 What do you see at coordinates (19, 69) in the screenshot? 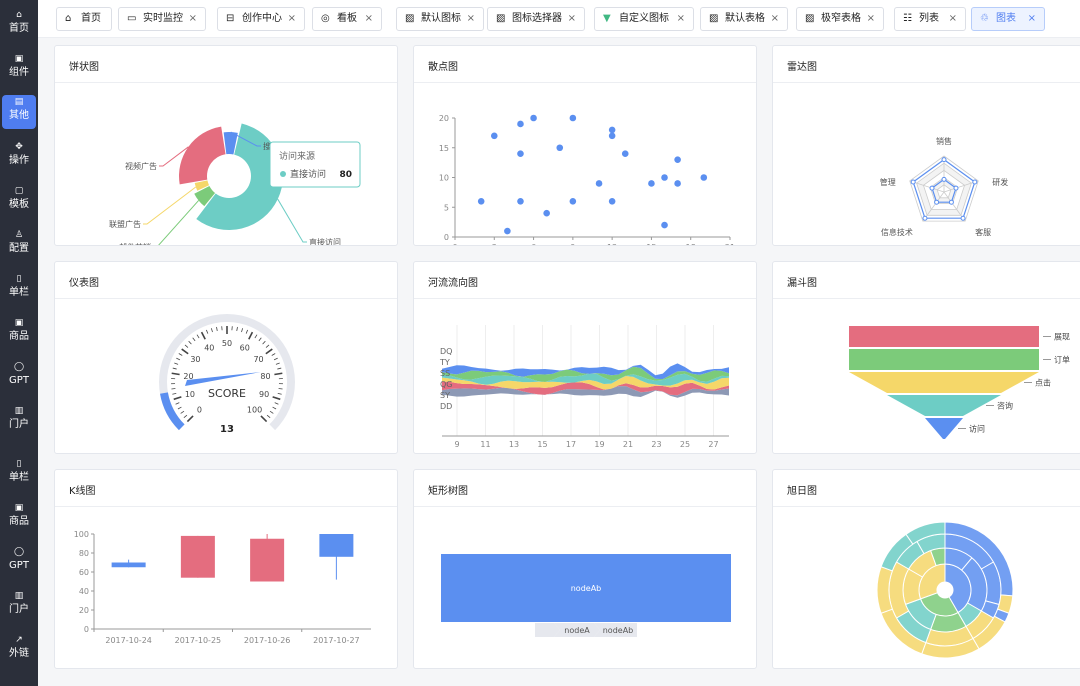
I see `nav-item-components: ▣ 组件` at bounding box center [19, 69].